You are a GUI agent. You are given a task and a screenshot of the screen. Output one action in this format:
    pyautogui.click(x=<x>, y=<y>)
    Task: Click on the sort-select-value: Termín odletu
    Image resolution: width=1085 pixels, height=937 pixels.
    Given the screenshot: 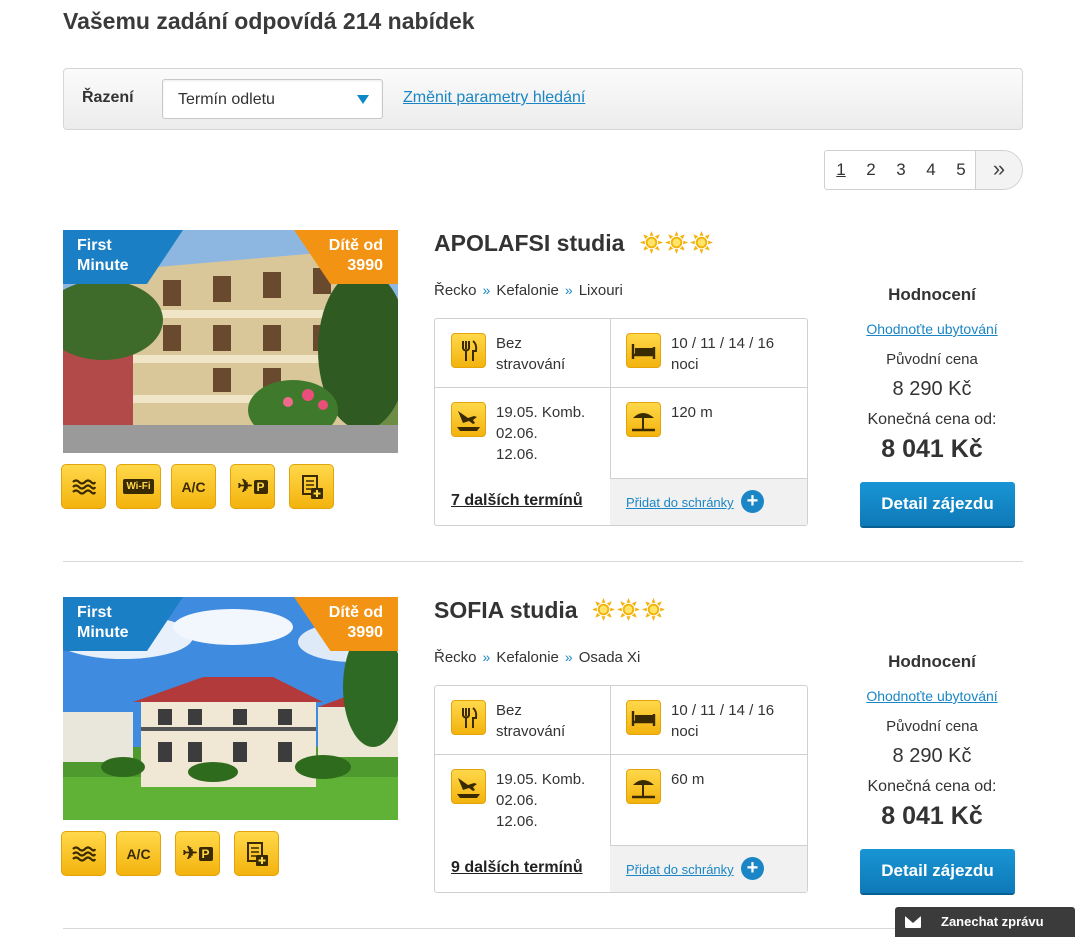 What is the action you would take?
    pyautogui.click(x=226, y=99)
    